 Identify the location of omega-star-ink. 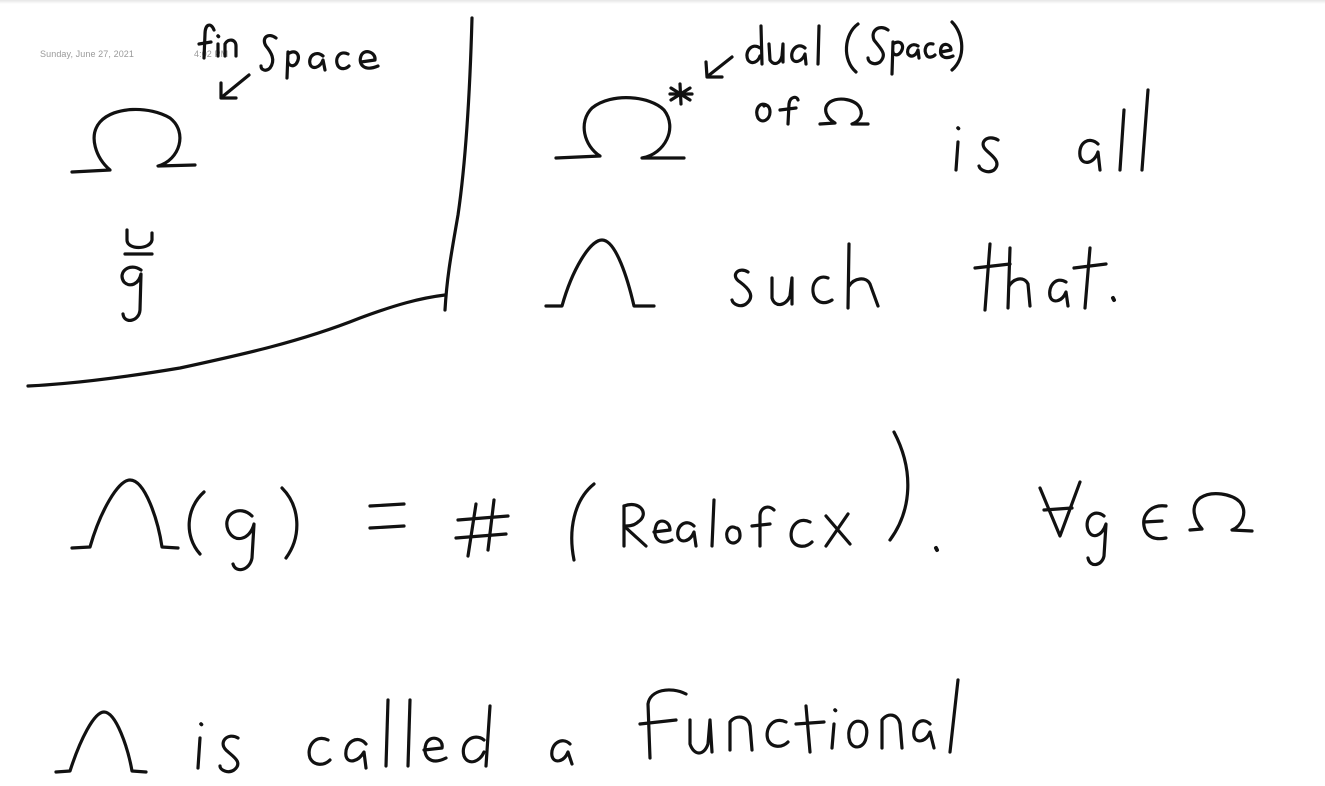
(624, 121).